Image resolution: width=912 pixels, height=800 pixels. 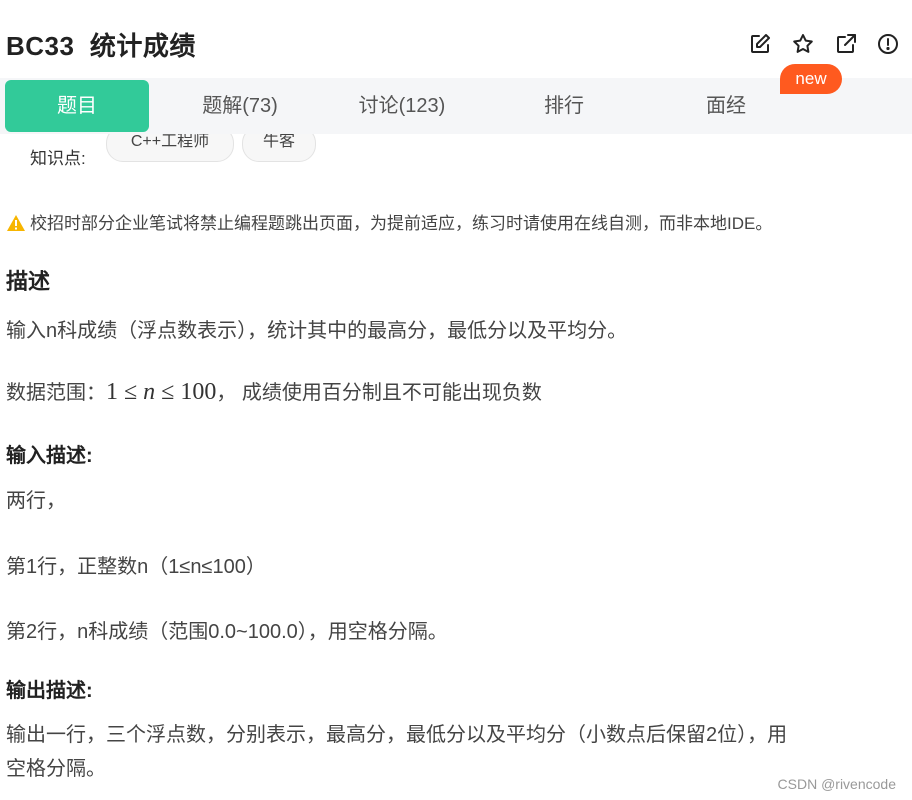 I want to click on tab-discussion: 讨论(123), so click(x=402, y=106).